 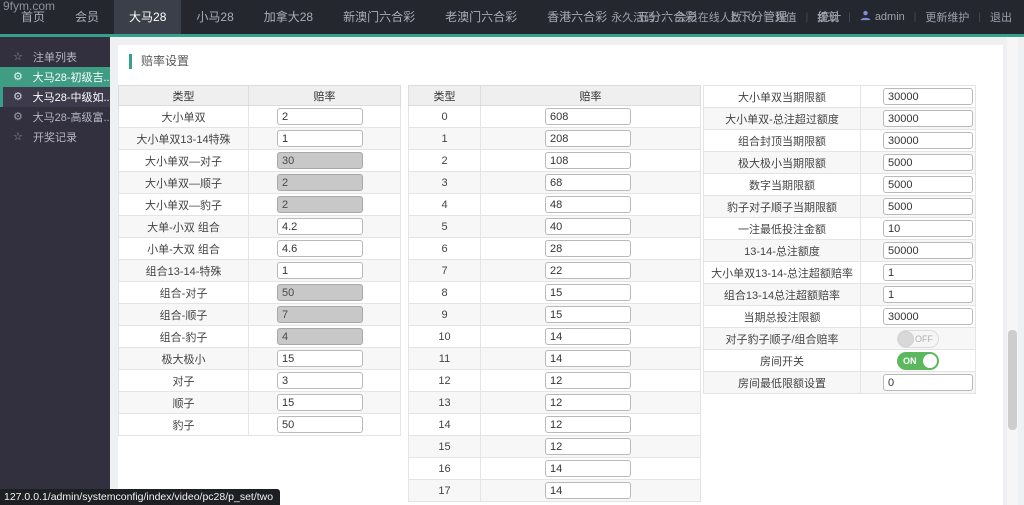 I want to click on nav-right-item-6: 退出, so click(x=1001, y=17).